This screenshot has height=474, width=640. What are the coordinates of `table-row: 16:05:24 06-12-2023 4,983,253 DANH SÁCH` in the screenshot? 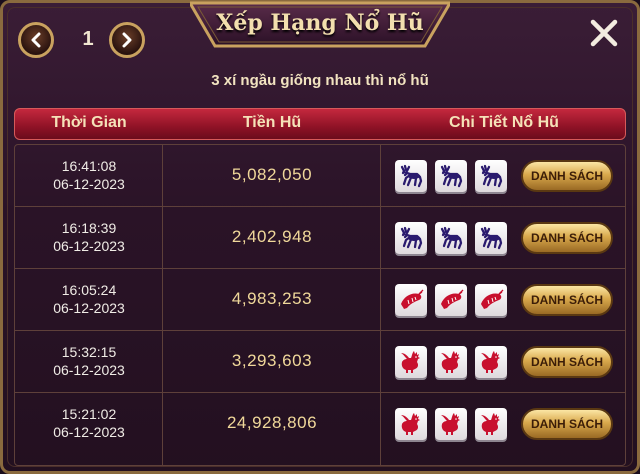 It's located at (320, 299).